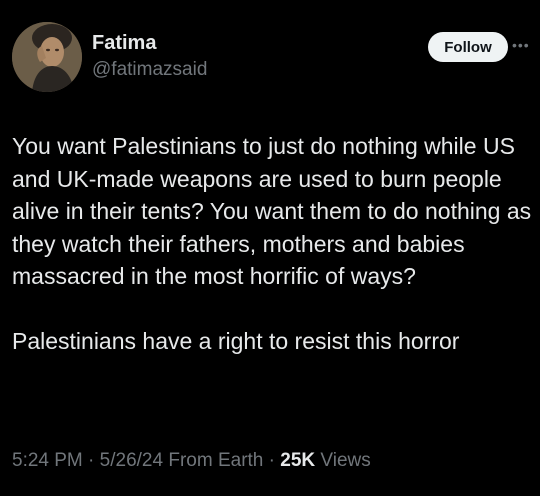 Image resolution: width=540 pixels, height=496 pixels. I want to click on user-info: Fatima @fatimazsaid, so click(149, 56).